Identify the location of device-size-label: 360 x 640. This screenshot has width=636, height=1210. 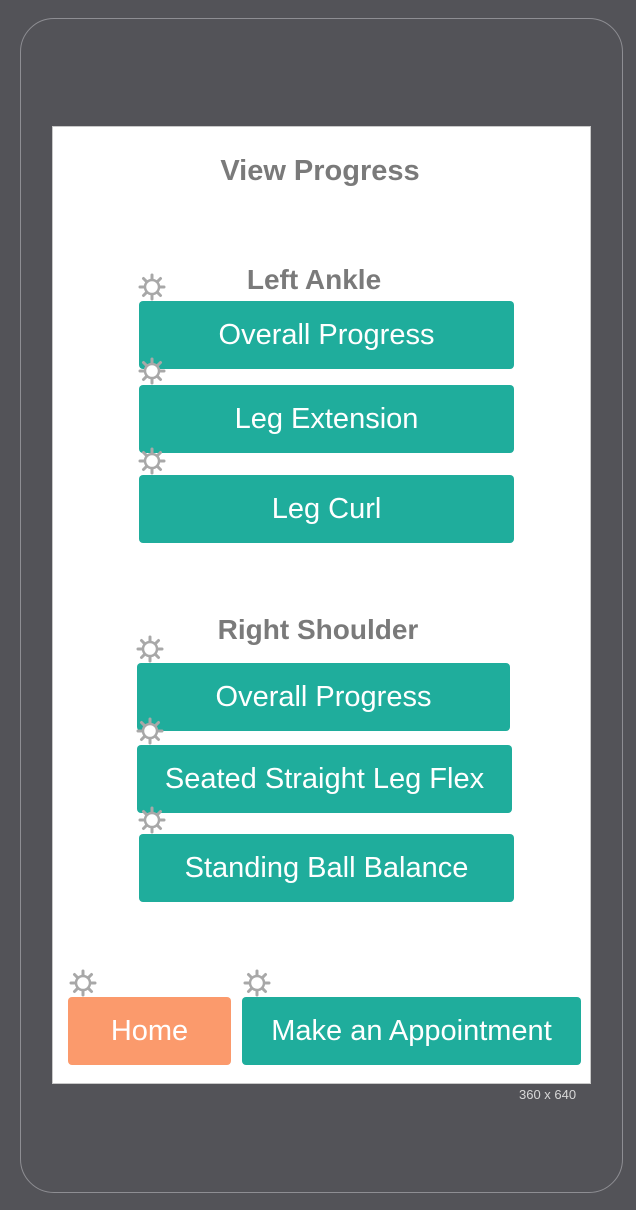
(548, 1094).